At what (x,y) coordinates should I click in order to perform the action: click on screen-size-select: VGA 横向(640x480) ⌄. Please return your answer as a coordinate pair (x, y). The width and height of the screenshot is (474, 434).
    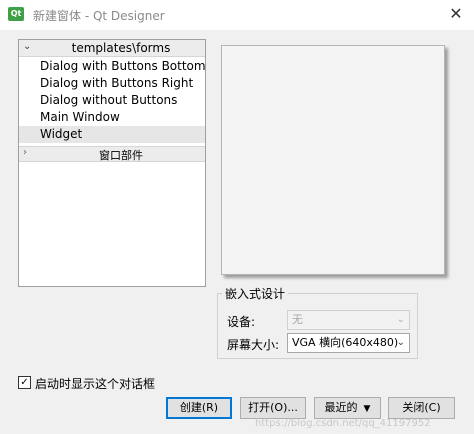
    Looking at the image, I should click on (348, 343).